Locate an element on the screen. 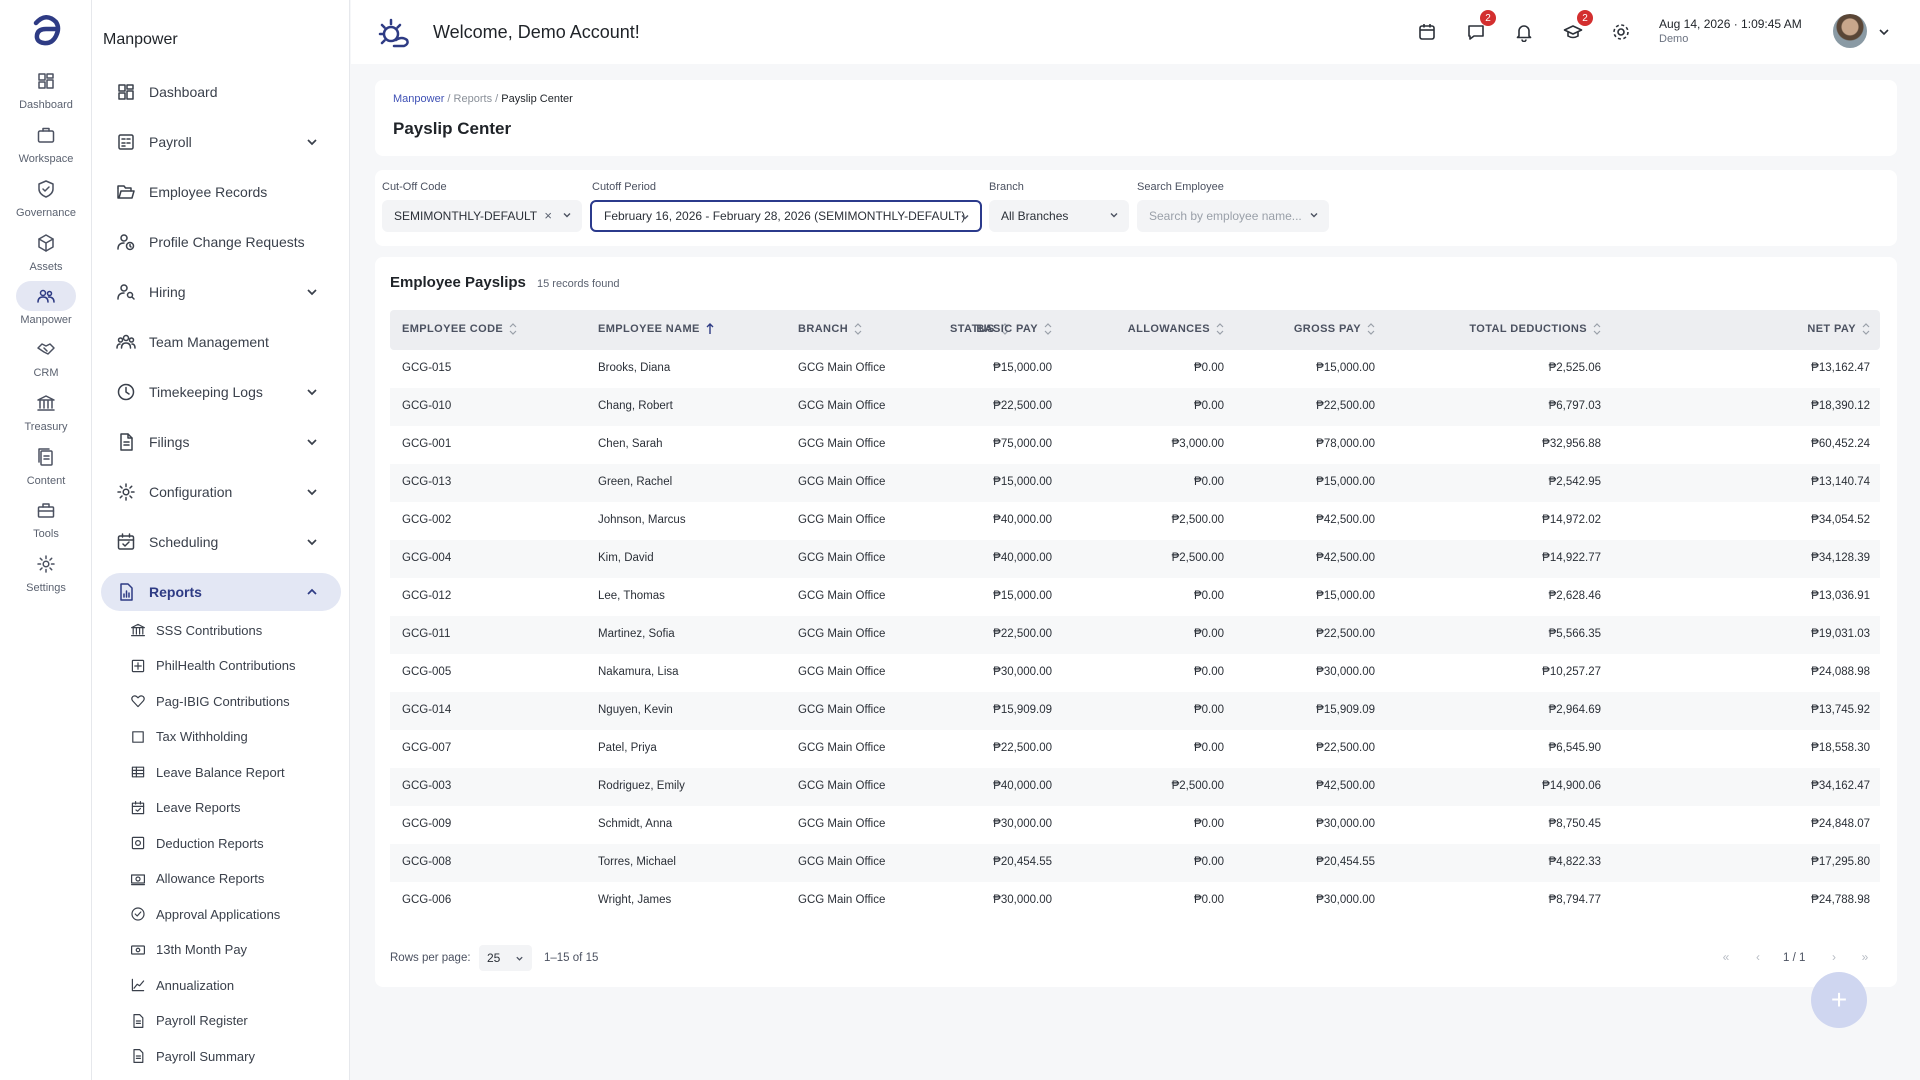 The image size is (1920, 1080). rail-item-governance: Governance is located at coordinates (46, 196).